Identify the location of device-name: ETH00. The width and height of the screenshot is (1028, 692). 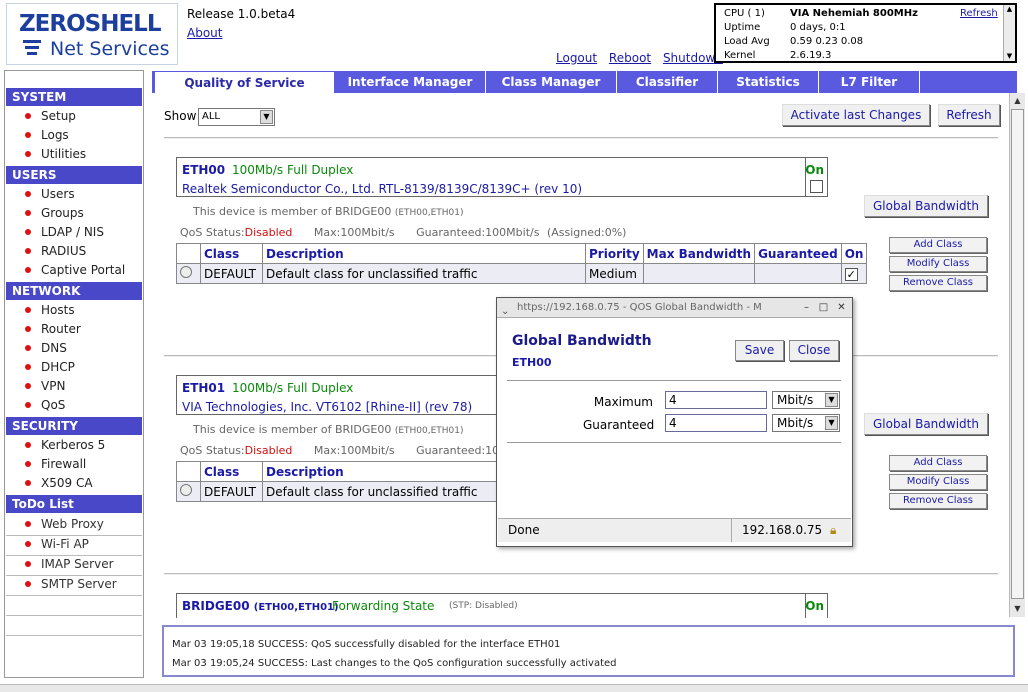
(204, 170).